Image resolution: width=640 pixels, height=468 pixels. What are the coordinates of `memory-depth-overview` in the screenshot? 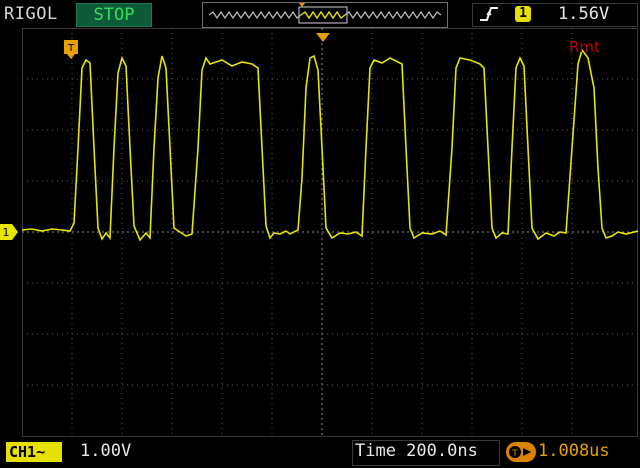 It's located at (325, 15).